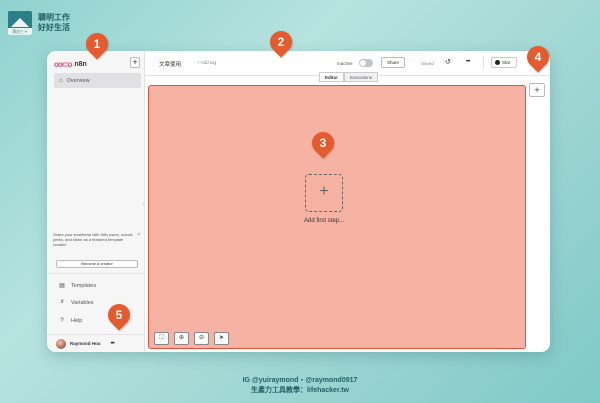 Image resolution: width=600 pixels, height=403 pixels. I want to click on star-label: Star, so click(506, 62).